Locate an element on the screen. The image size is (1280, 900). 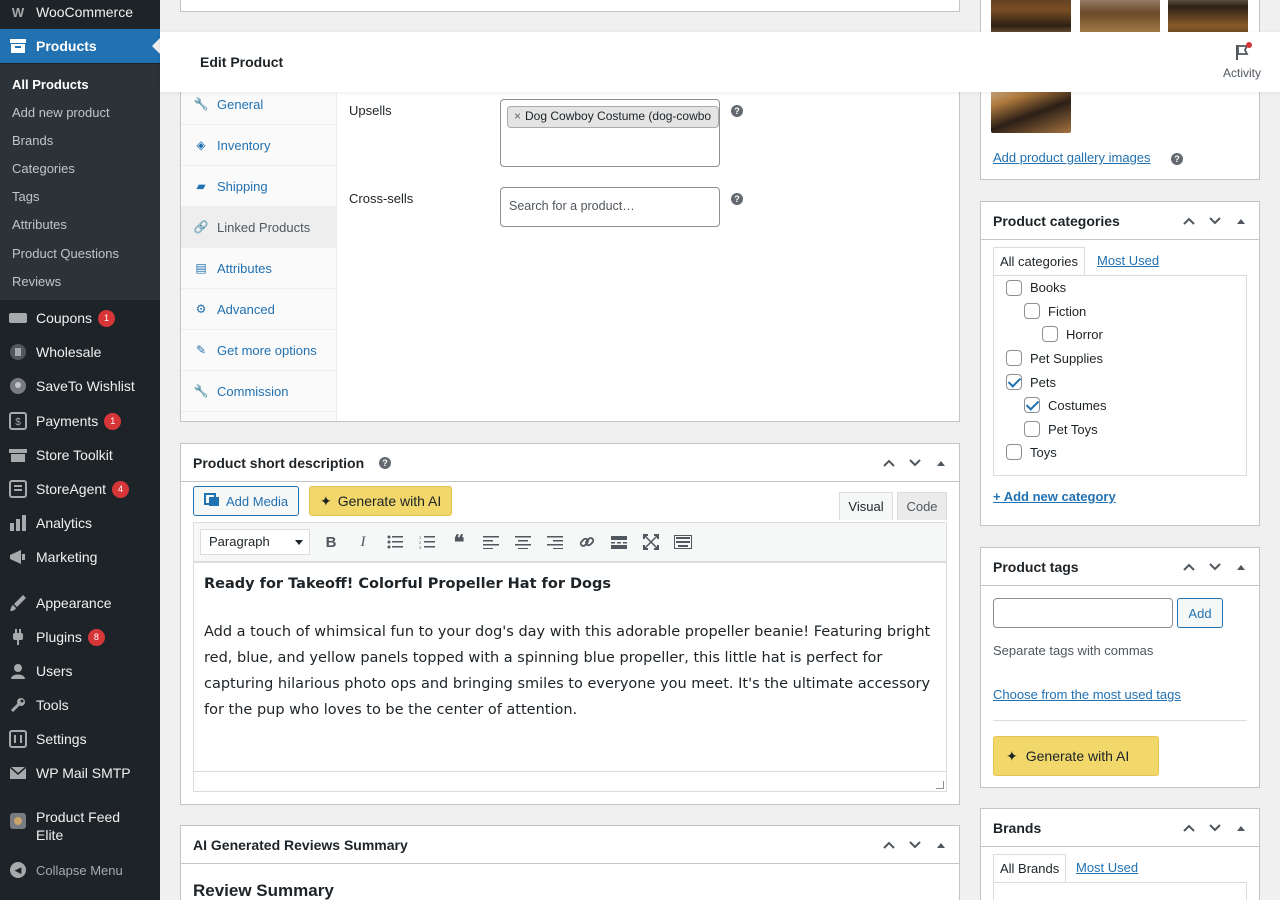
divider is located at coordinates (1120, 720).